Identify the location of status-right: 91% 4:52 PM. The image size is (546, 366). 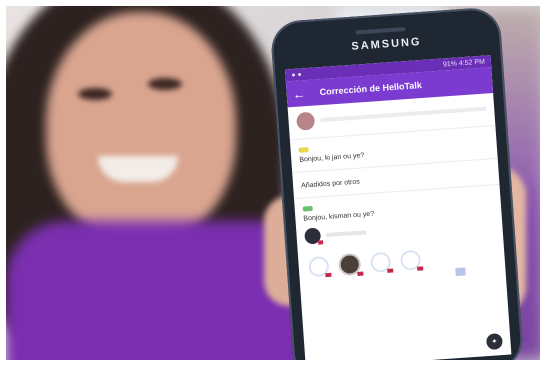
(464, 63).